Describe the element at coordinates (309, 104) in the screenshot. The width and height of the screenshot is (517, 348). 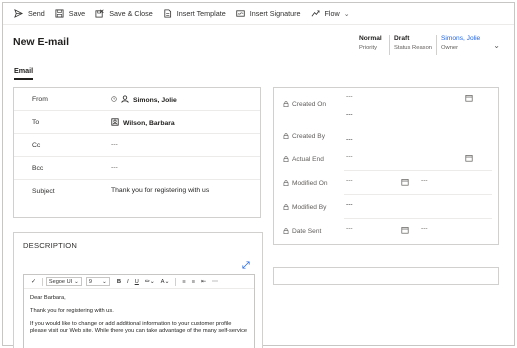
I see `created-on-label: Created On` at that location.